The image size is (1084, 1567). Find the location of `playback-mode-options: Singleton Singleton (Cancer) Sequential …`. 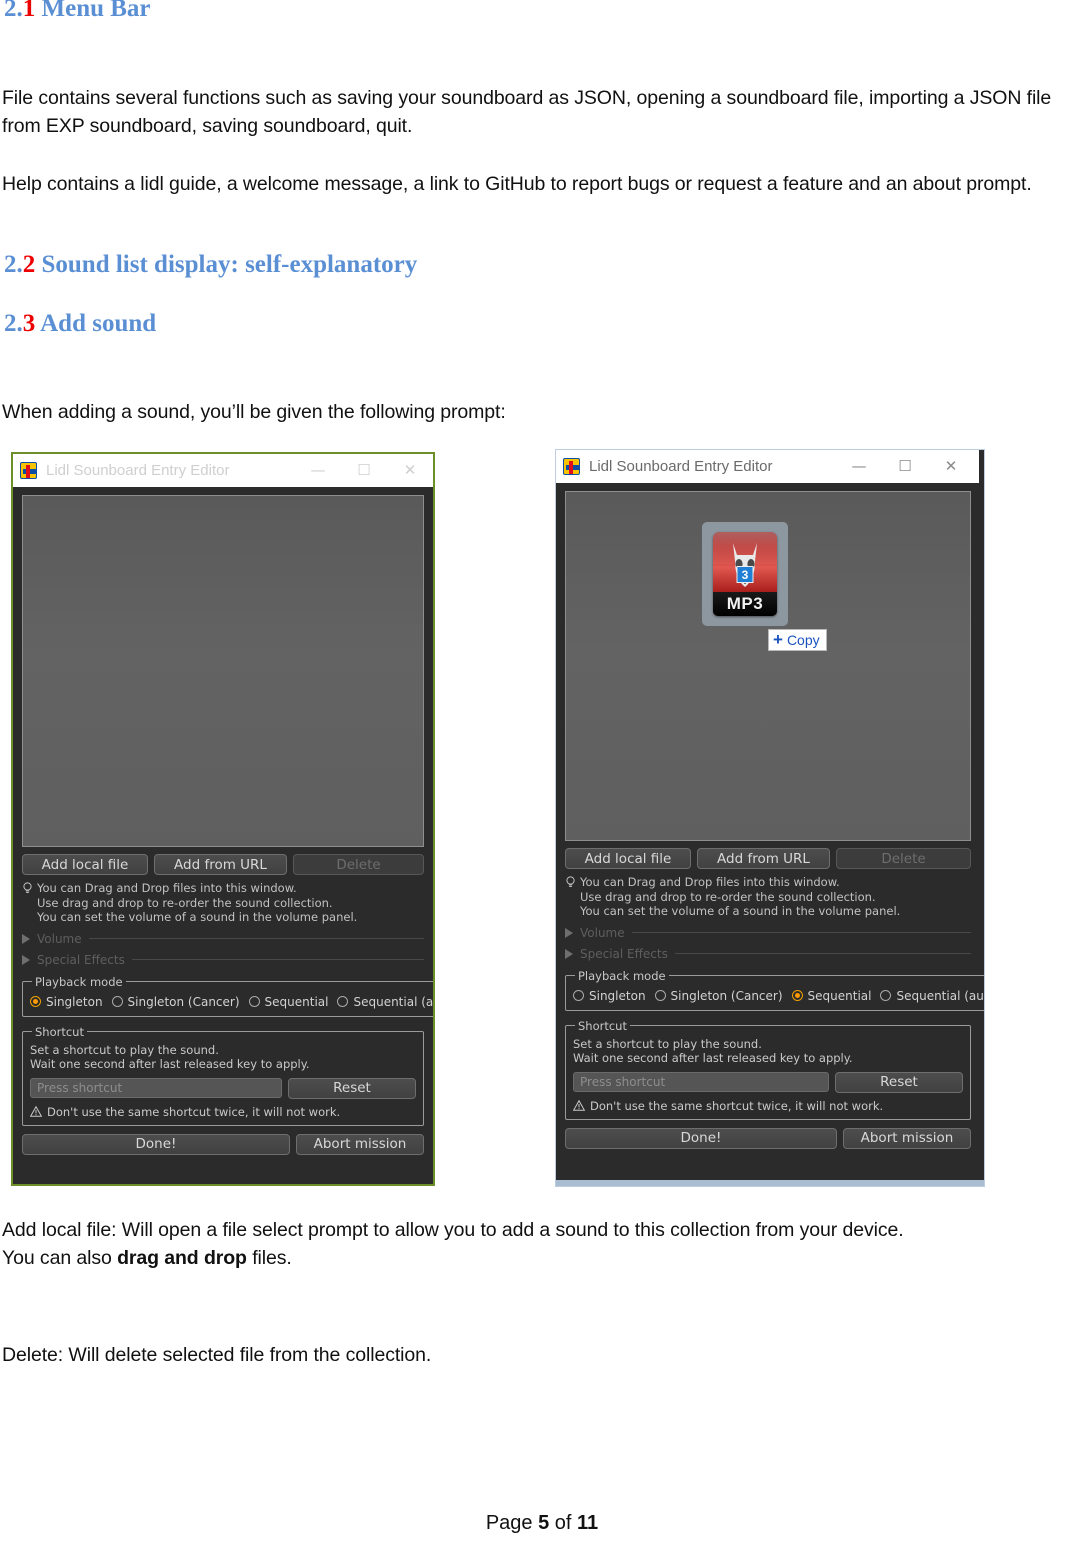

playback-mode-options: Singleton Singleton (Cancer) Sequential … is located at coordinates (778, 995).